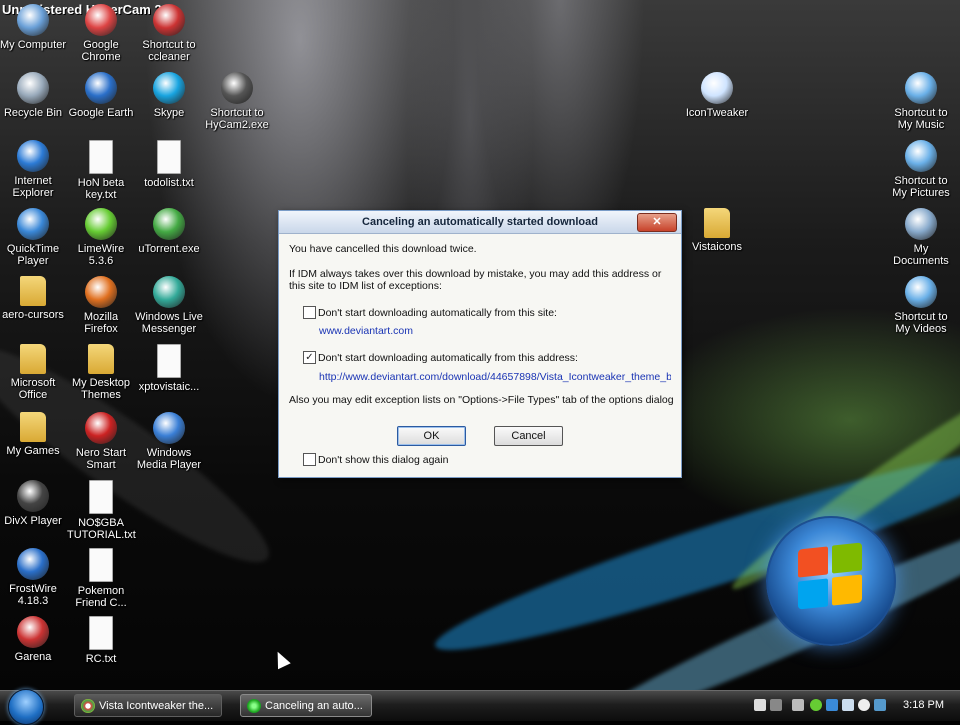 This screenshot has height=725, width=960. I want to click on dont-show-label: Don't show this dialog again, so click(493, 460).